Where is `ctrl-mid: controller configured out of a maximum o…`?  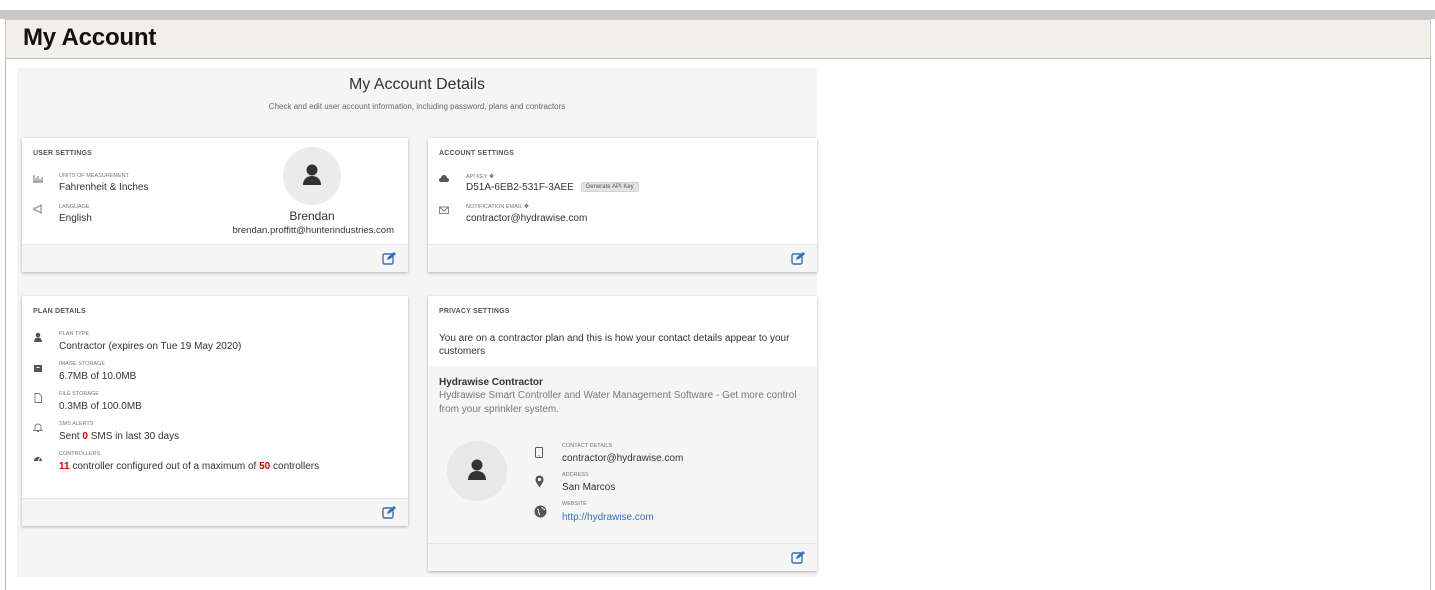
ctrl-mid: controller configured out of a maximum o… is located at coordinates (164, 466).